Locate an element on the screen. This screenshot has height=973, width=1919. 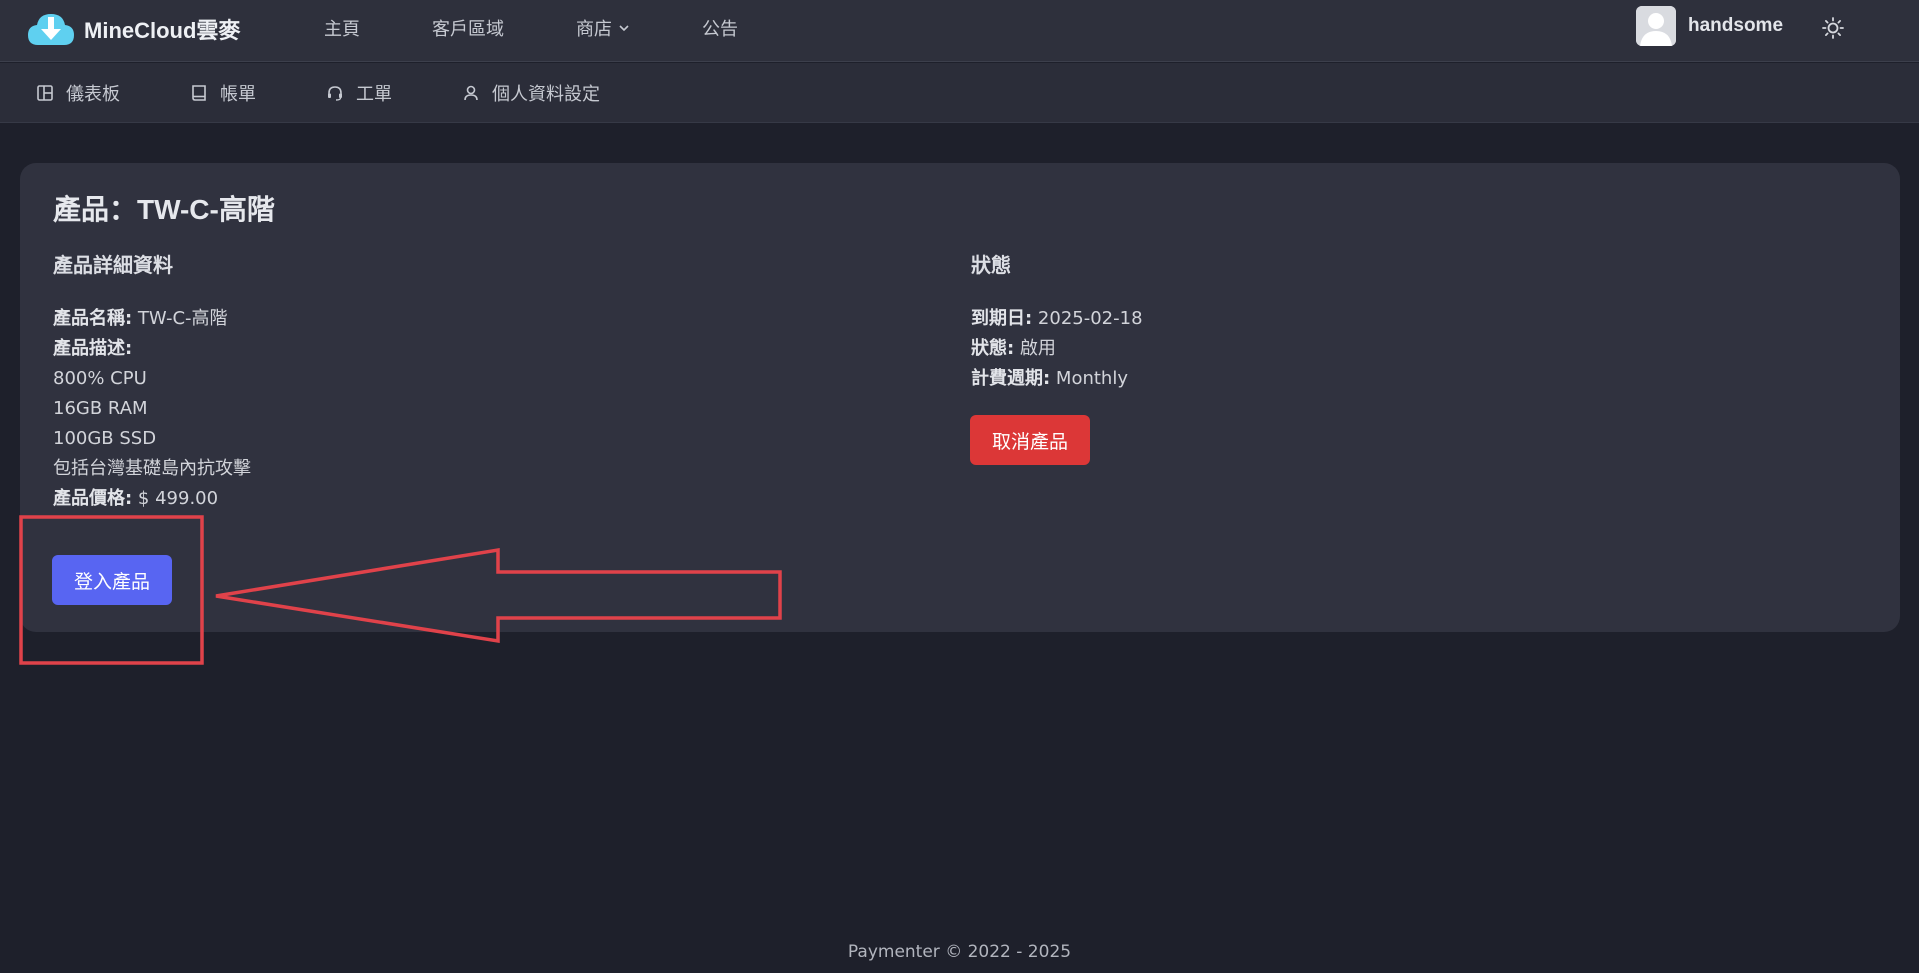
nav-client-area-label: 客戶區域 is located at coordinates (468, 29).